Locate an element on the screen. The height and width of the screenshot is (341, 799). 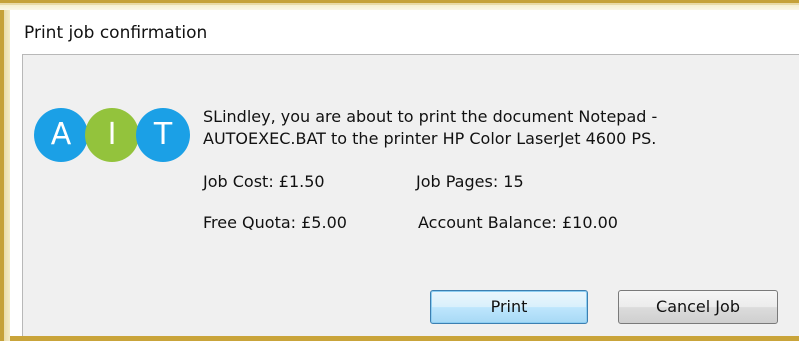
window-title: Print job confirmation is located at coordinates (116, 33).